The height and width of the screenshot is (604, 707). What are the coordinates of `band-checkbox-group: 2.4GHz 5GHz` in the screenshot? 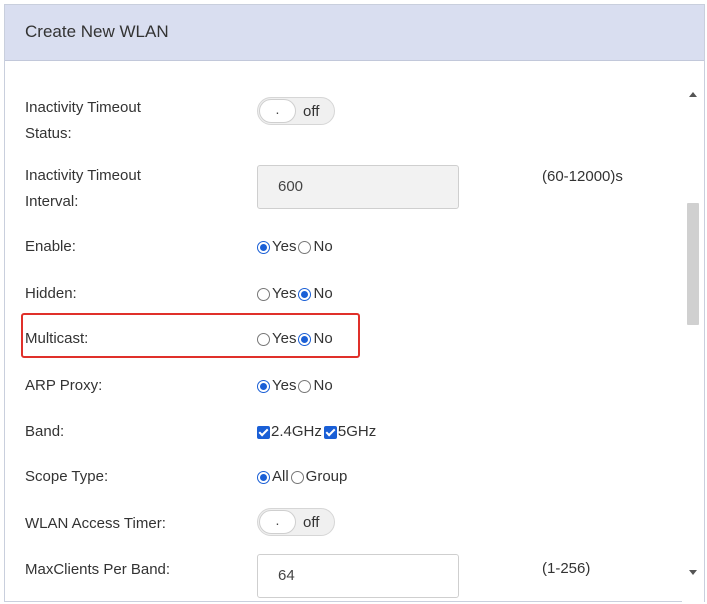 It's located at (317, 432).